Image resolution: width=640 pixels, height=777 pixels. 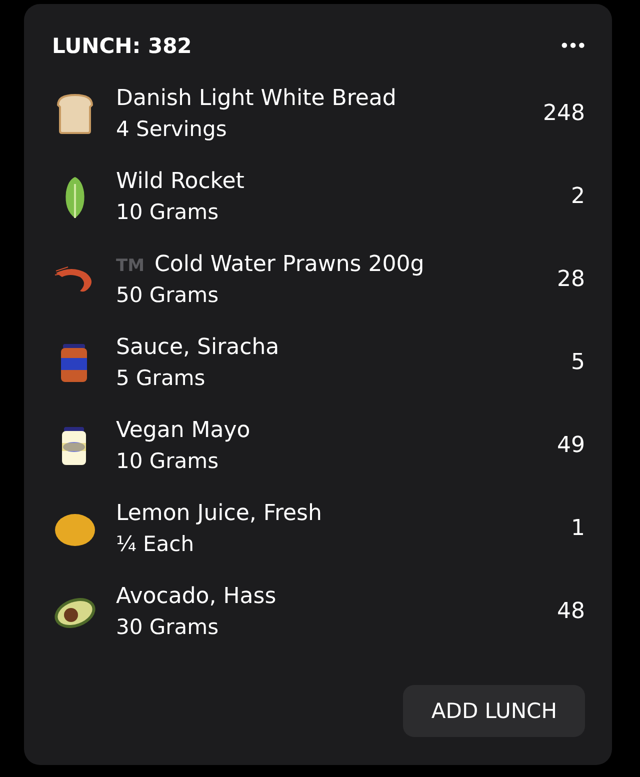 I want to click on trademark-mark: TM, so click(x=130, y=266).